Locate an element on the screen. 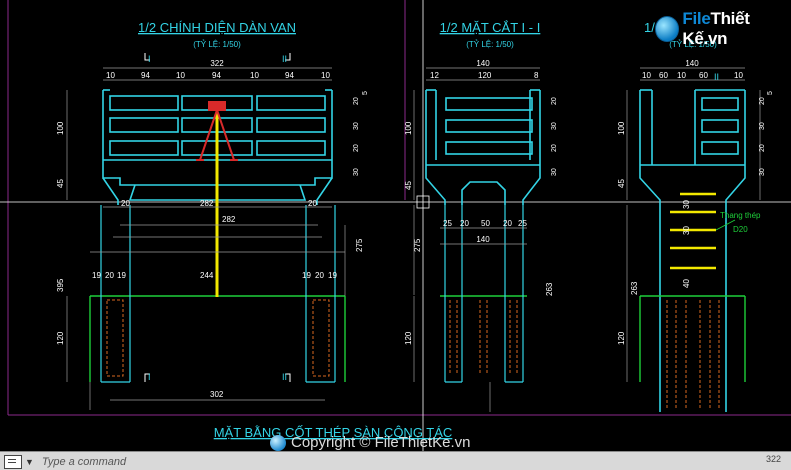 The width and height of the screenshot is (791, 470). svg-text: 40 is located at coordinates (686, 283).